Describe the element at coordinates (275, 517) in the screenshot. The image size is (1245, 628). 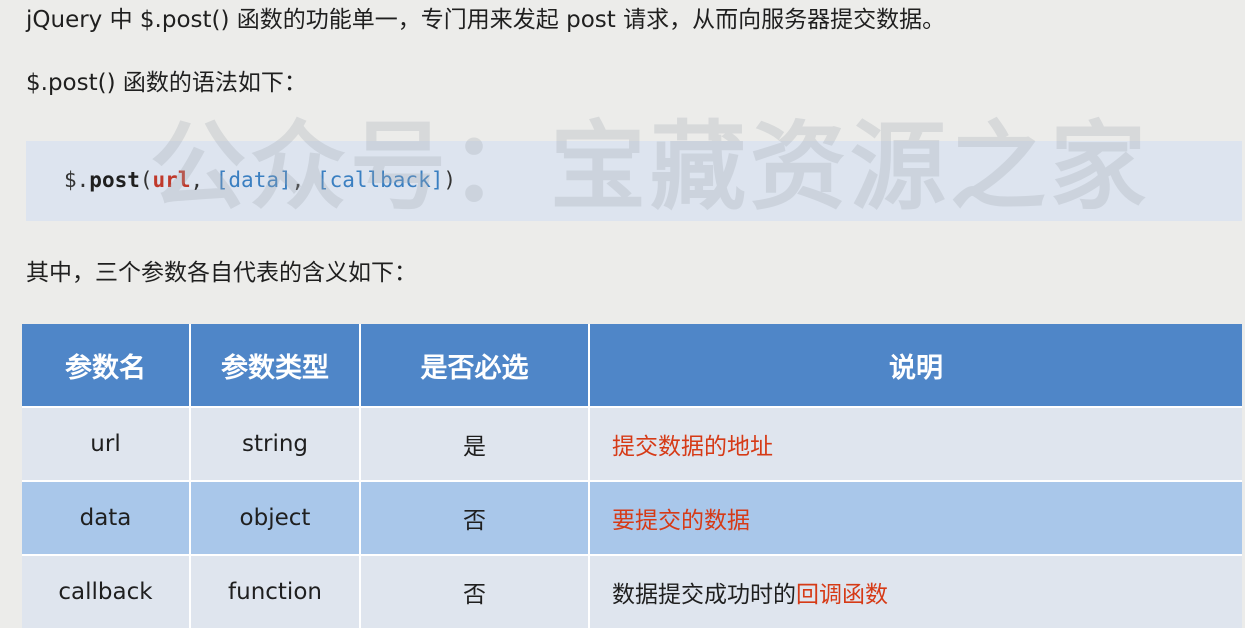
I see `param-type-cell: object` at that location.